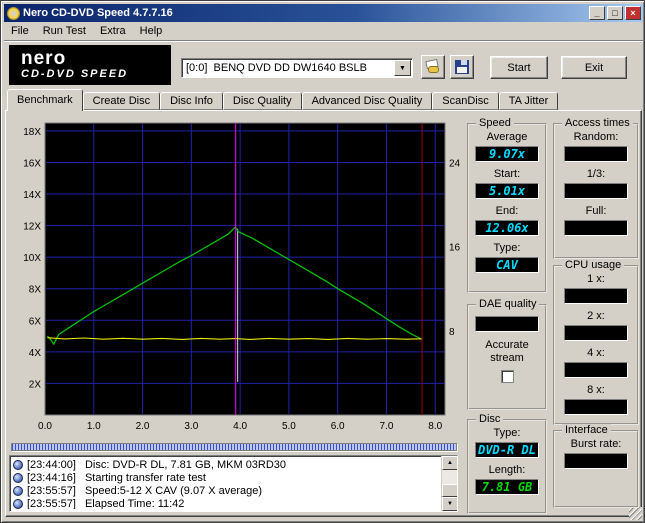  Describe the element at coordinates (449, 490) in the screenshot. I see `scrollbar-thumb` at that location.